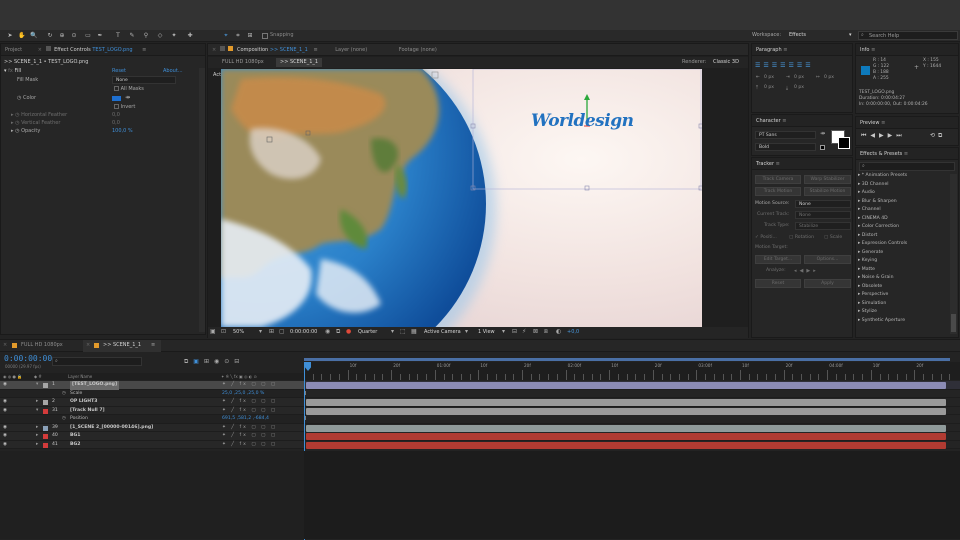 The width and height of the screenshot is (960, 540). What do you see at coordinates (124, 107) in the screenshot?
I see `invert-checkbox: Invert` at bounding box center [124, 107].